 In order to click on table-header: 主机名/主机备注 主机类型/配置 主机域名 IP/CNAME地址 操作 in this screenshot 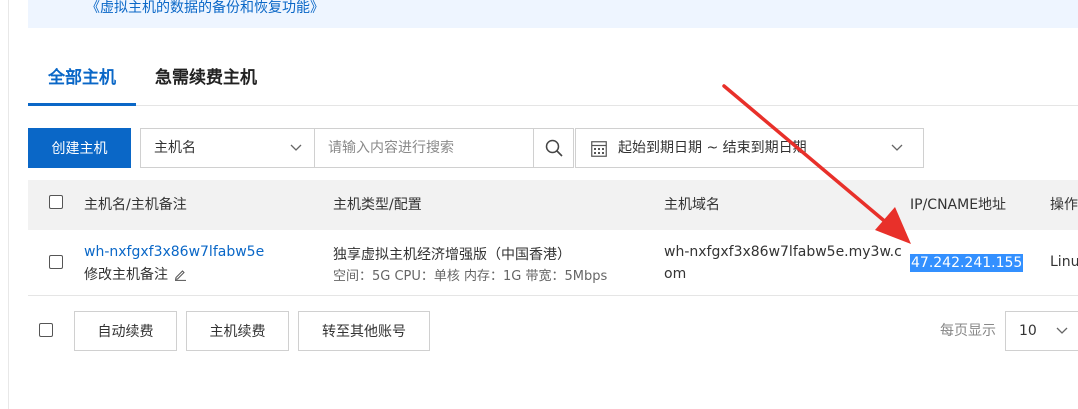, I will do `click(553, 205)`.